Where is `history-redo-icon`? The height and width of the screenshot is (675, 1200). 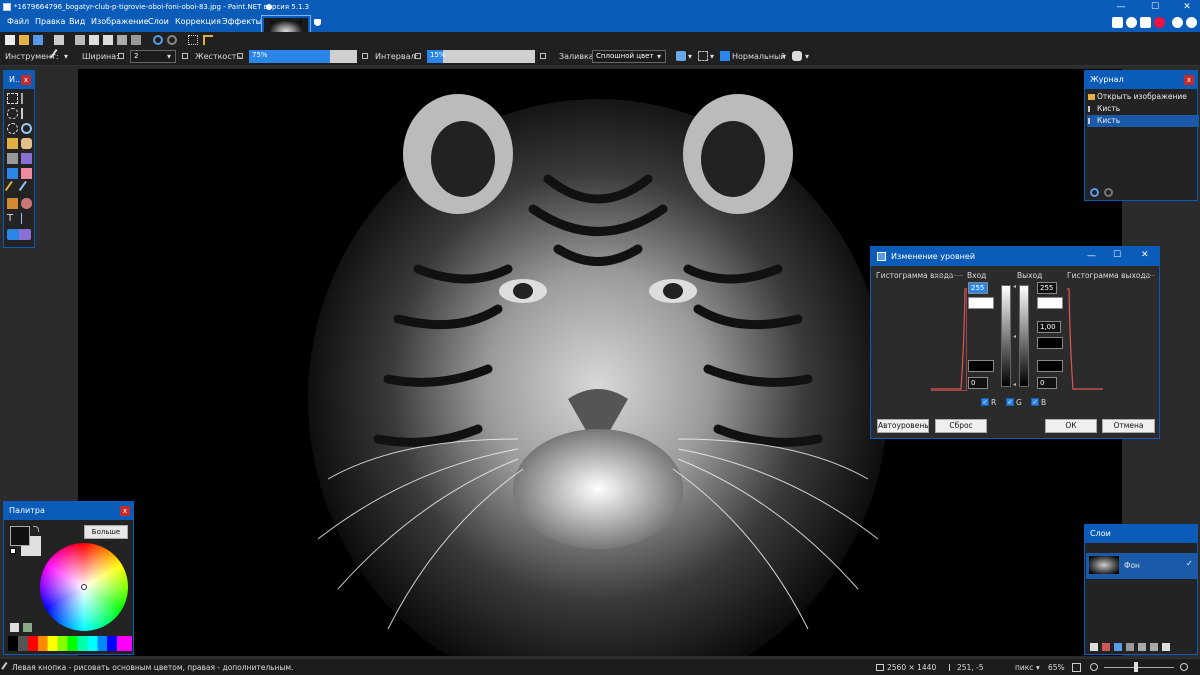 history-redo-icon is located at coordinates (1108, 192).